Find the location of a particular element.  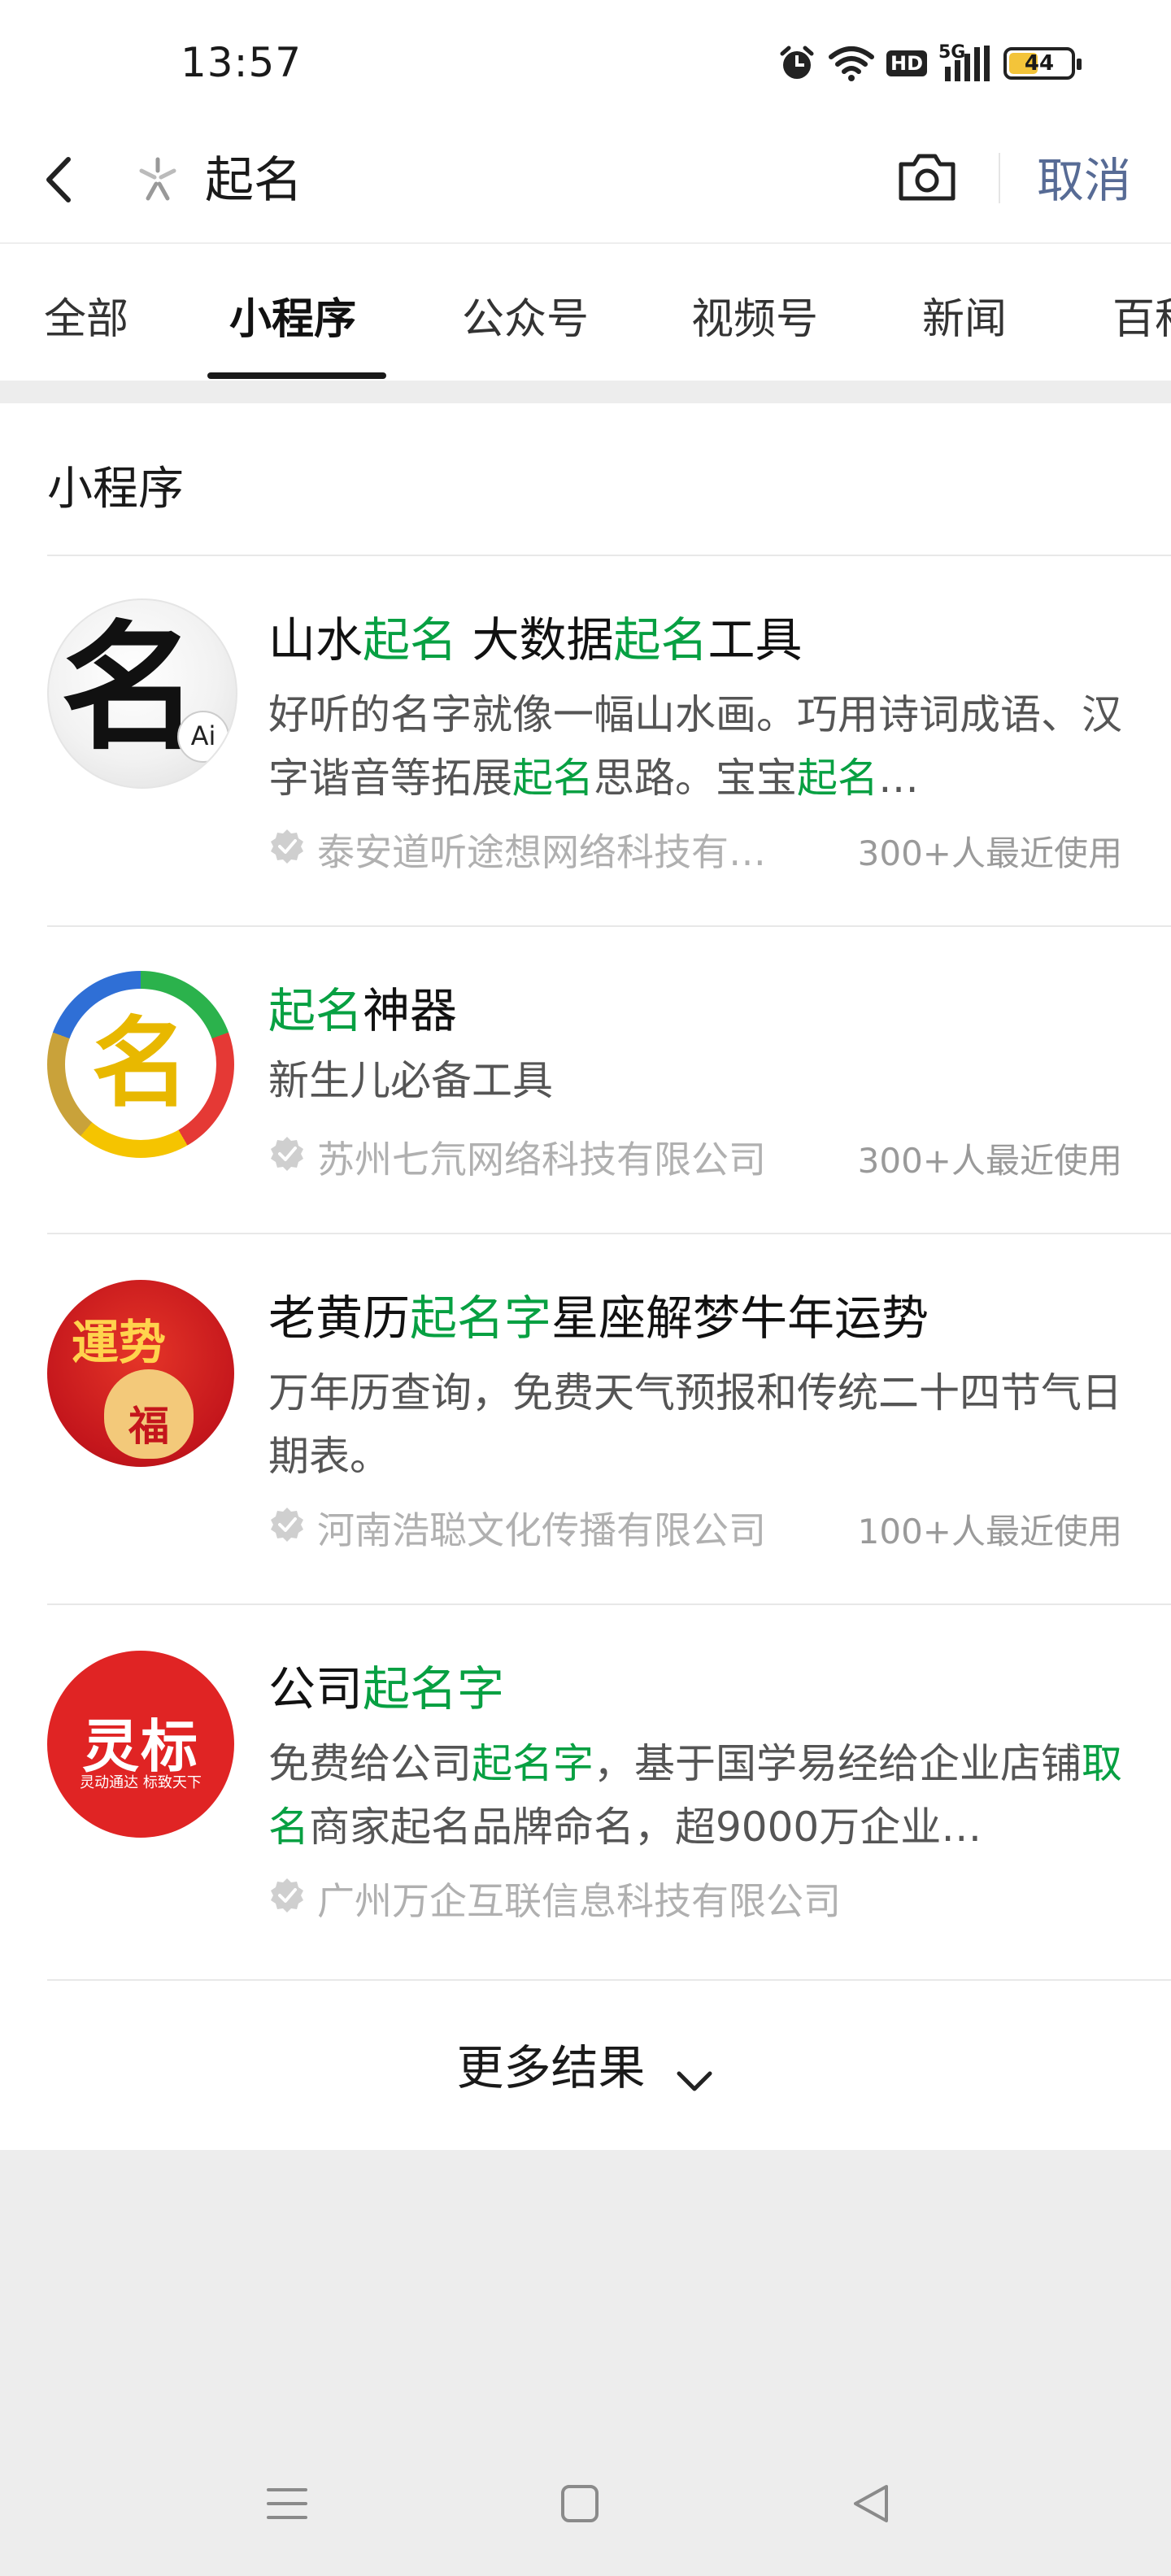

menu-icon is located at coordinates (287, 2503).